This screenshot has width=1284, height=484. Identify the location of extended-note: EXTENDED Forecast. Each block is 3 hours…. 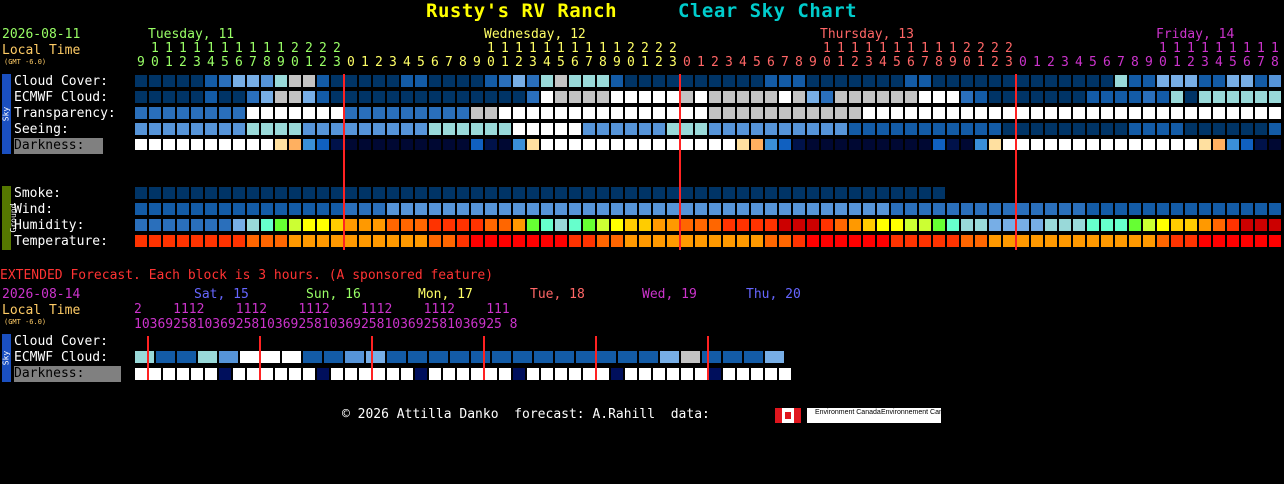
(247, 275).